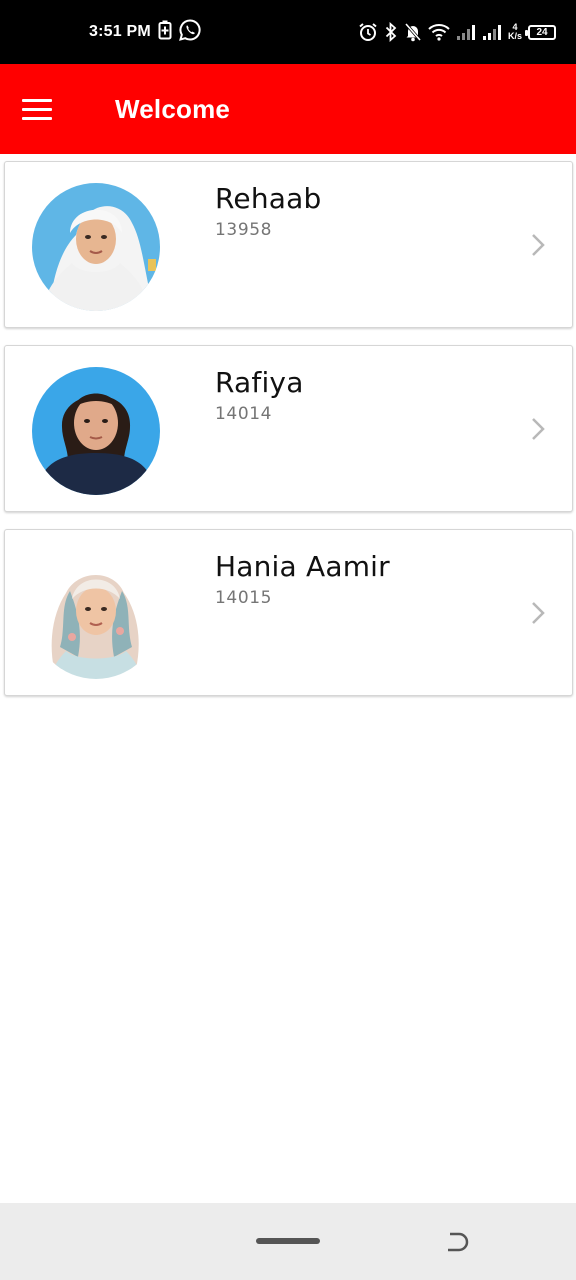  Describe the element at coordinates (288, 612) in the screenshot. I see `student-card: Hania Aamir 14015` at that location.